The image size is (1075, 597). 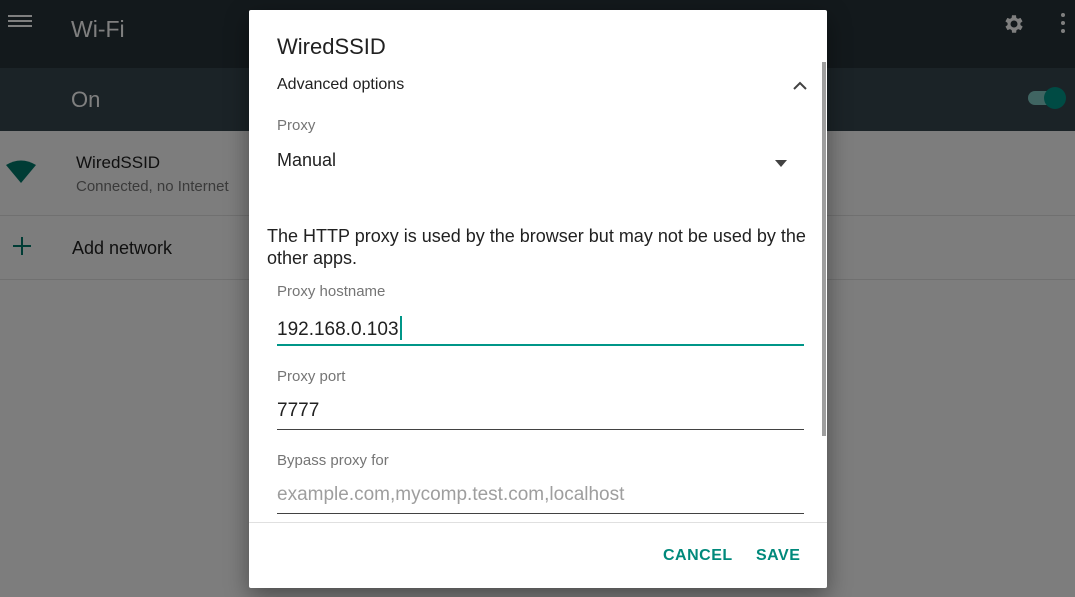 I want to click on dialog-scrollbar, so click(x=824, y=249).